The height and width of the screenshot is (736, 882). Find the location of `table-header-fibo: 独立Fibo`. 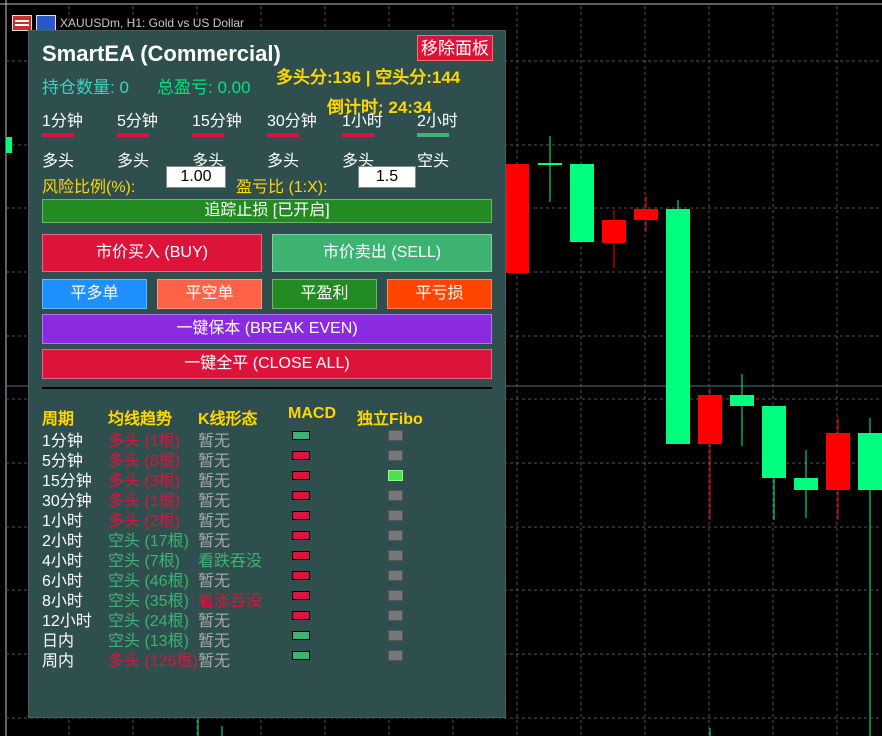

table-header-fibo: 独立Fibo is located at coordinates (390, 419).